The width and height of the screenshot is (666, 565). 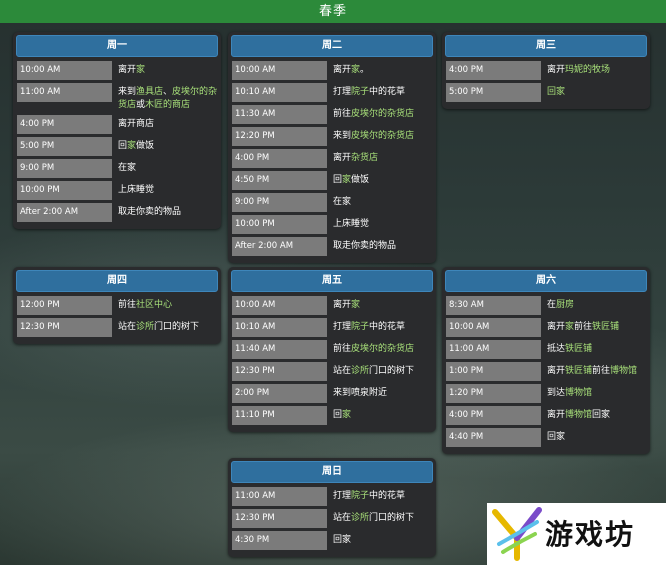 What do you see at coordinates (332, 281) in the screenshot?
I see `day-header: 周五` at bounding box center [332, 281].